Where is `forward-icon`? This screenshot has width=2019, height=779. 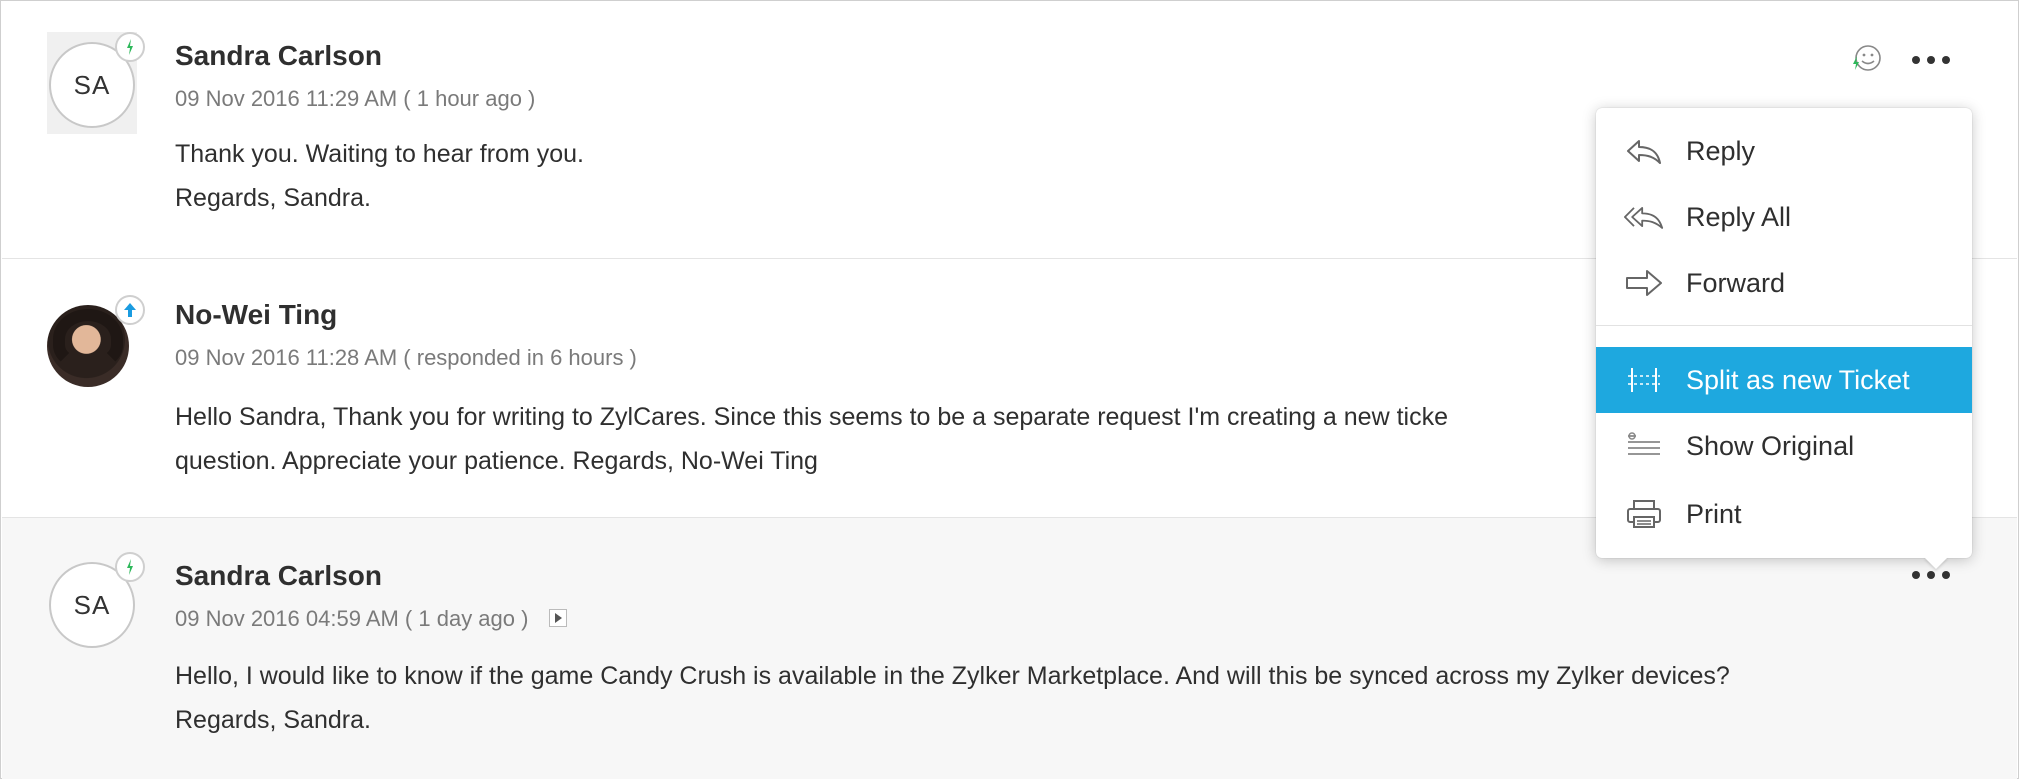 forward-icon is located at coordinates (1644, 283).